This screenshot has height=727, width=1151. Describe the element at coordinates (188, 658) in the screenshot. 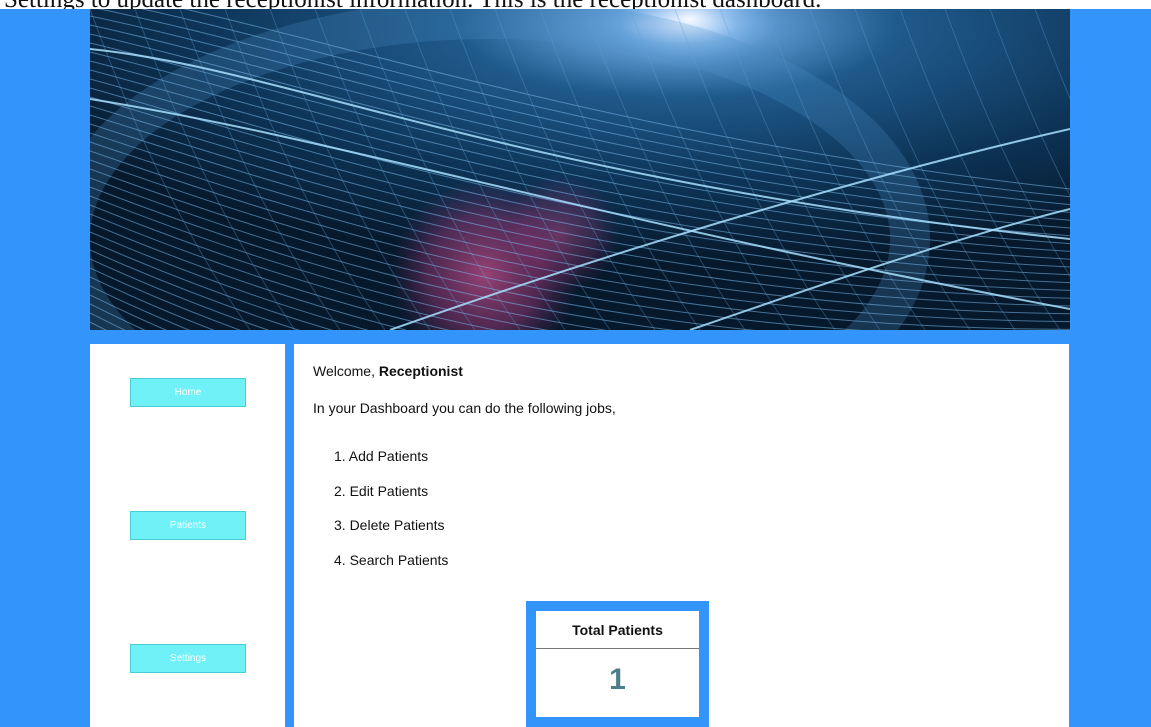

I see `settings-button: Settings` at that location.